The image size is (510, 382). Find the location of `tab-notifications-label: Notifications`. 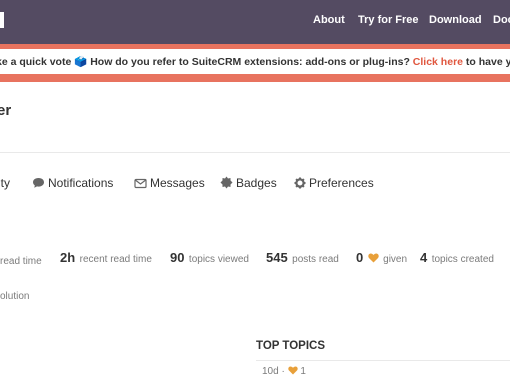

tab-notifications-label: Notifications is located at coordinates (81, 183).